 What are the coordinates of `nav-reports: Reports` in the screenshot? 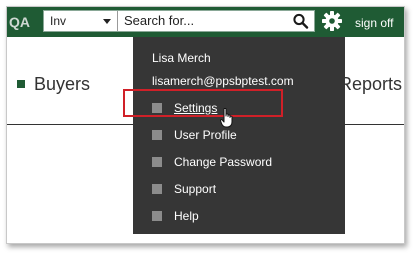 It's located at (370, 84).